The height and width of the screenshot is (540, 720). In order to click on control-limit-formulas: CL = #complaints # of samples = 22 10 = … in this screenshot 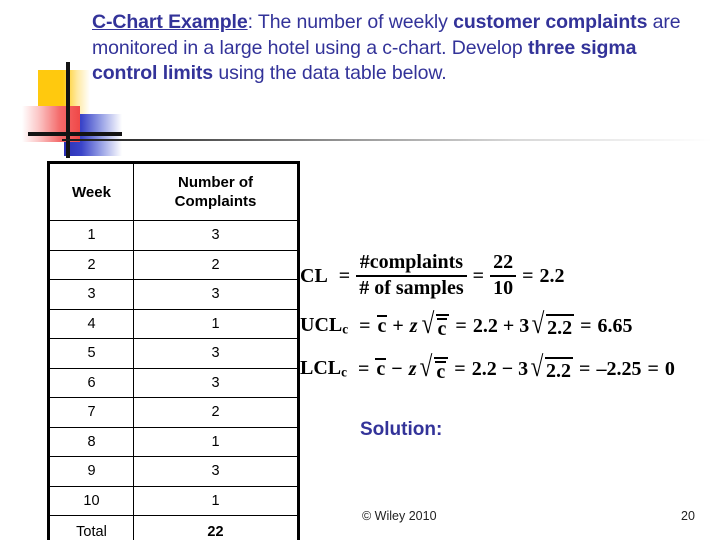, I will do `click(506, 318)`.